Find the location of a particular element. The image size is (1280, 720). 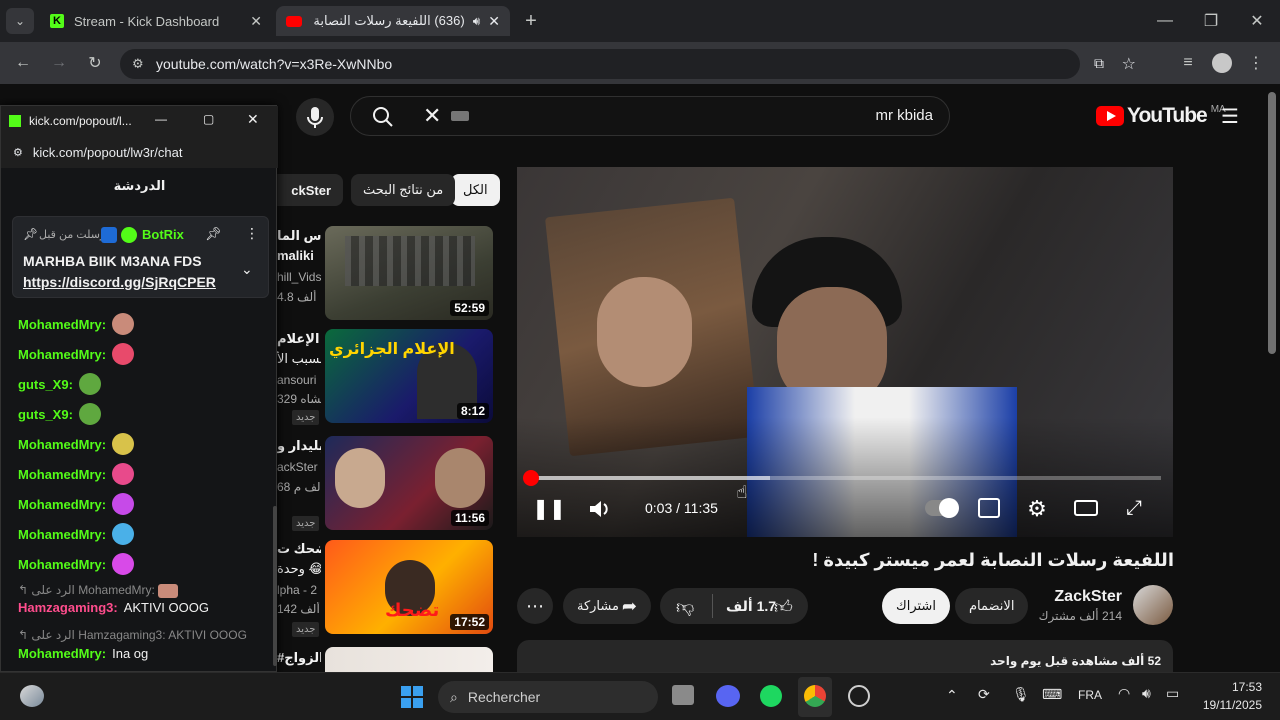

tab-youtube: (636) اللفيعة رسلات النصابة 🔊︎ ✕ is located at coordinates (393, 21).